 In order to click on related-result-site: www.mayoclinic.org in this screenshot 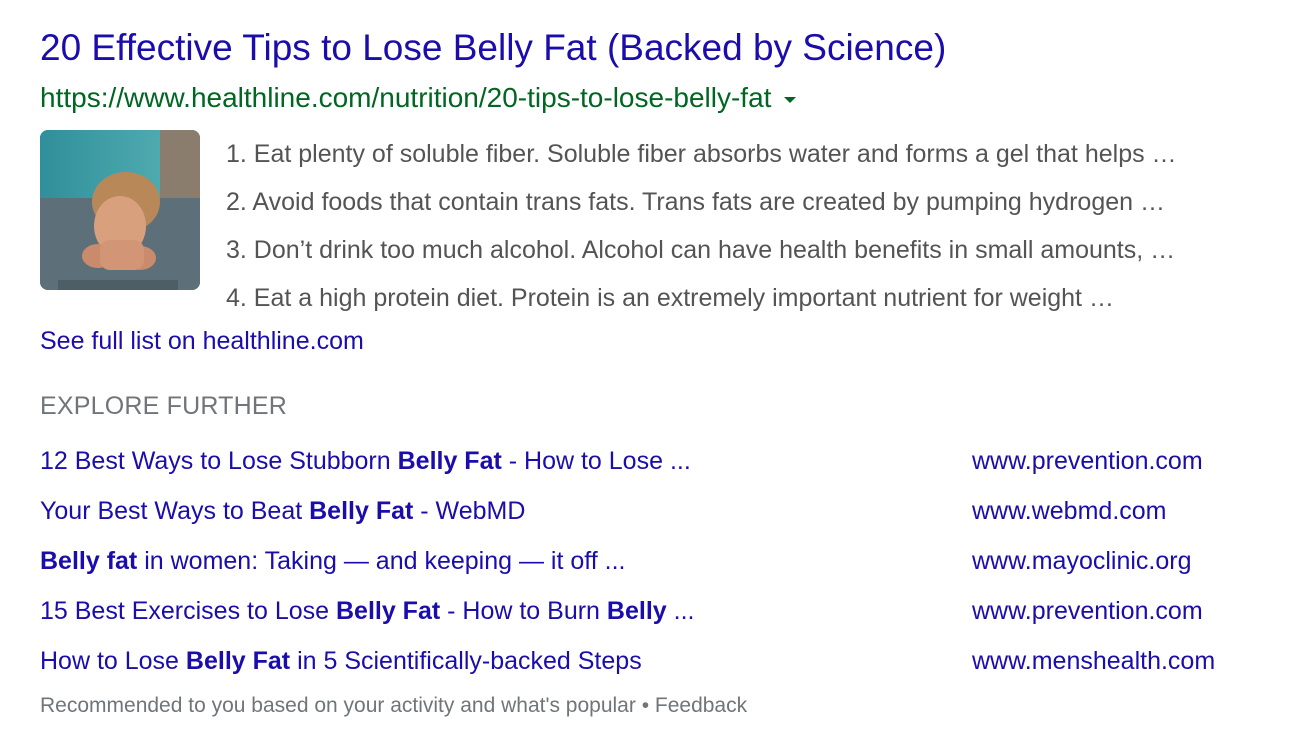, I will do `click(1082, 561)`.